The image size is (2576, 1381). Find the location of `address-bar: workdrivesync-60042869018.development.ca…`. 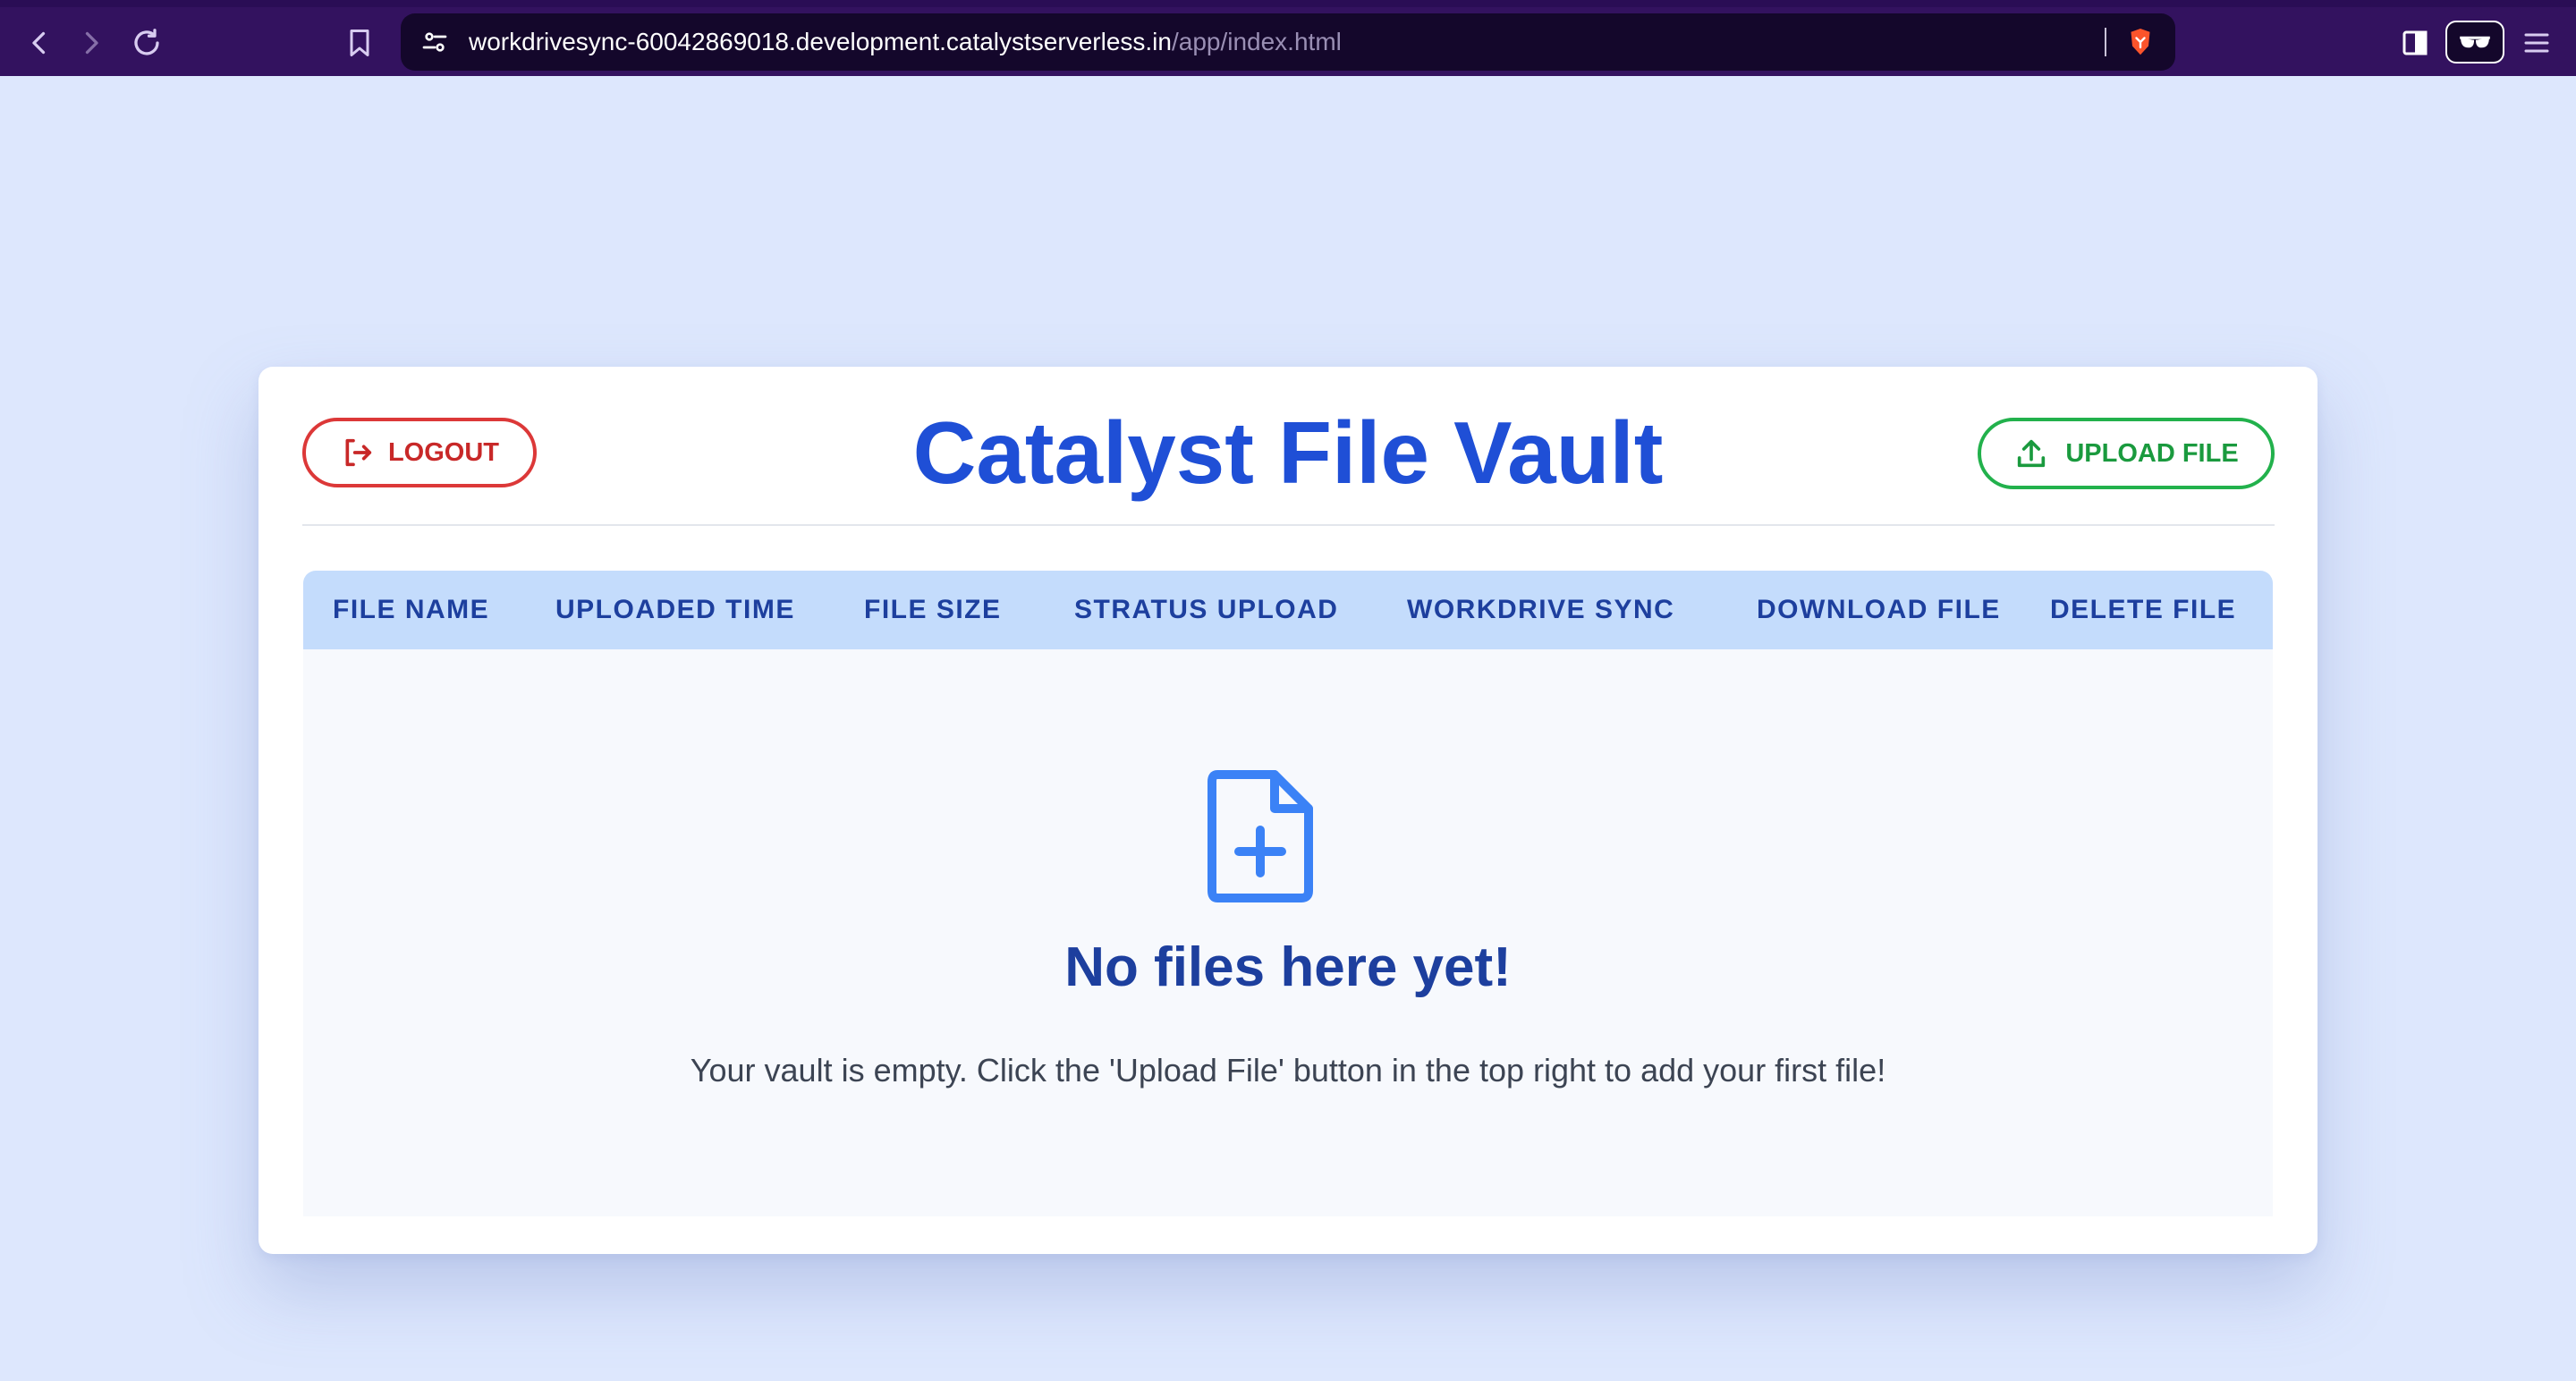

address-bar: workdrivesync-60042869018.development.ca… is located at coordinates (1288, 42).